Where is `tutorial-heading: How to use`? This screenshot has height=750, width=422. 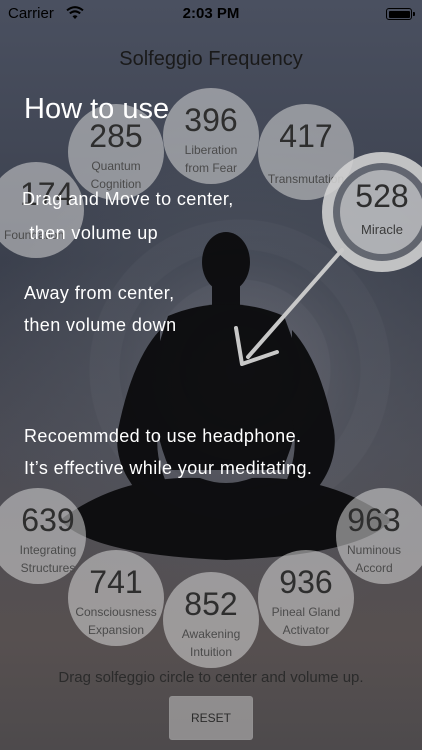
tutorial-heading: How to use is located at coordinates (97, 109).